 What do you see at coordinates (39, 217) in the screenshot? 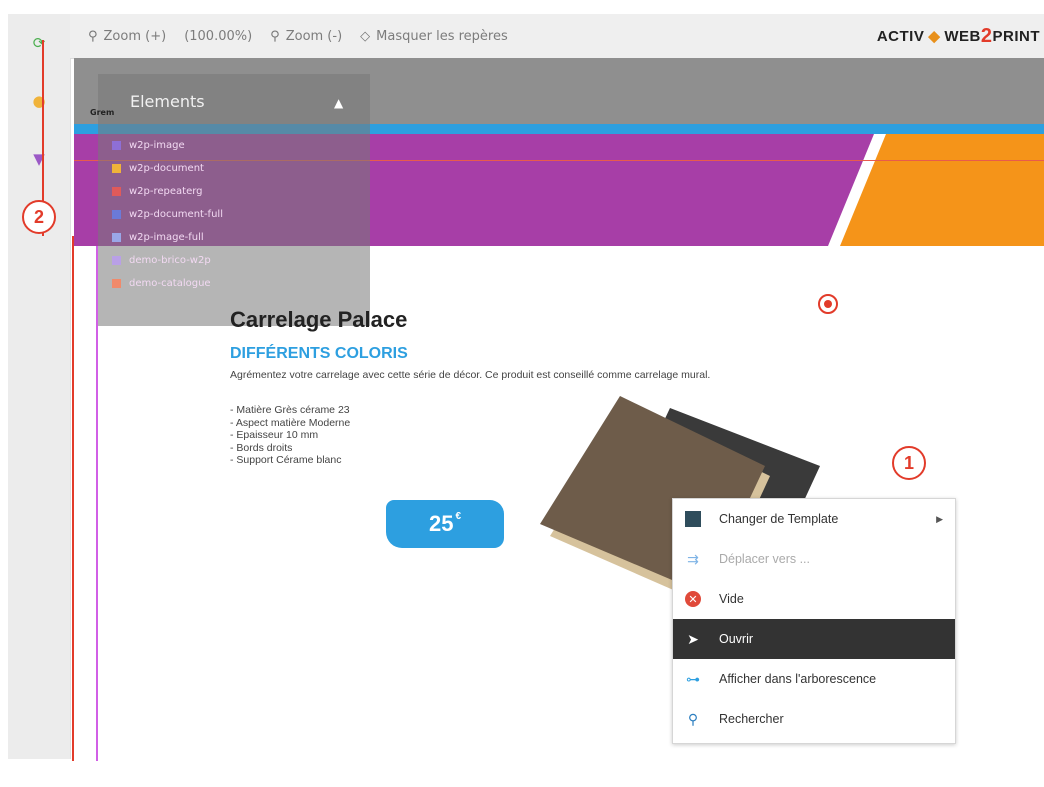
I see `annotation-marker-2: 2` at bounding box center [39, 217].